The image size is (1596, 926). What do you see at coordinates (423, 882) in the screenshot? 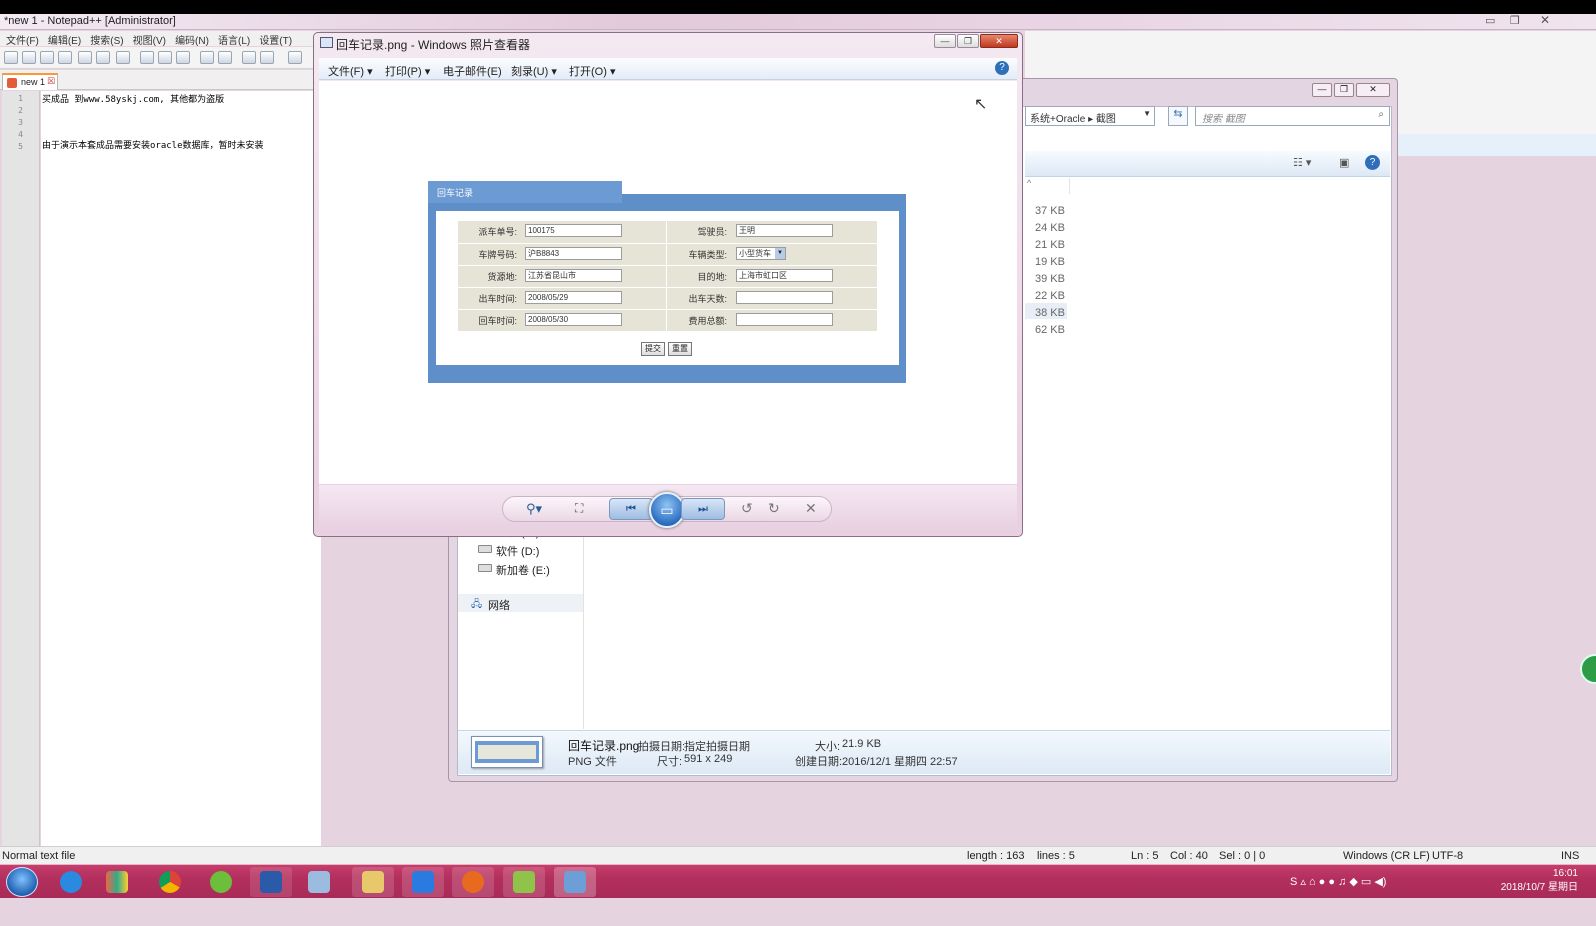
I see `taskbar-wps` at bounding box center [423, 882].